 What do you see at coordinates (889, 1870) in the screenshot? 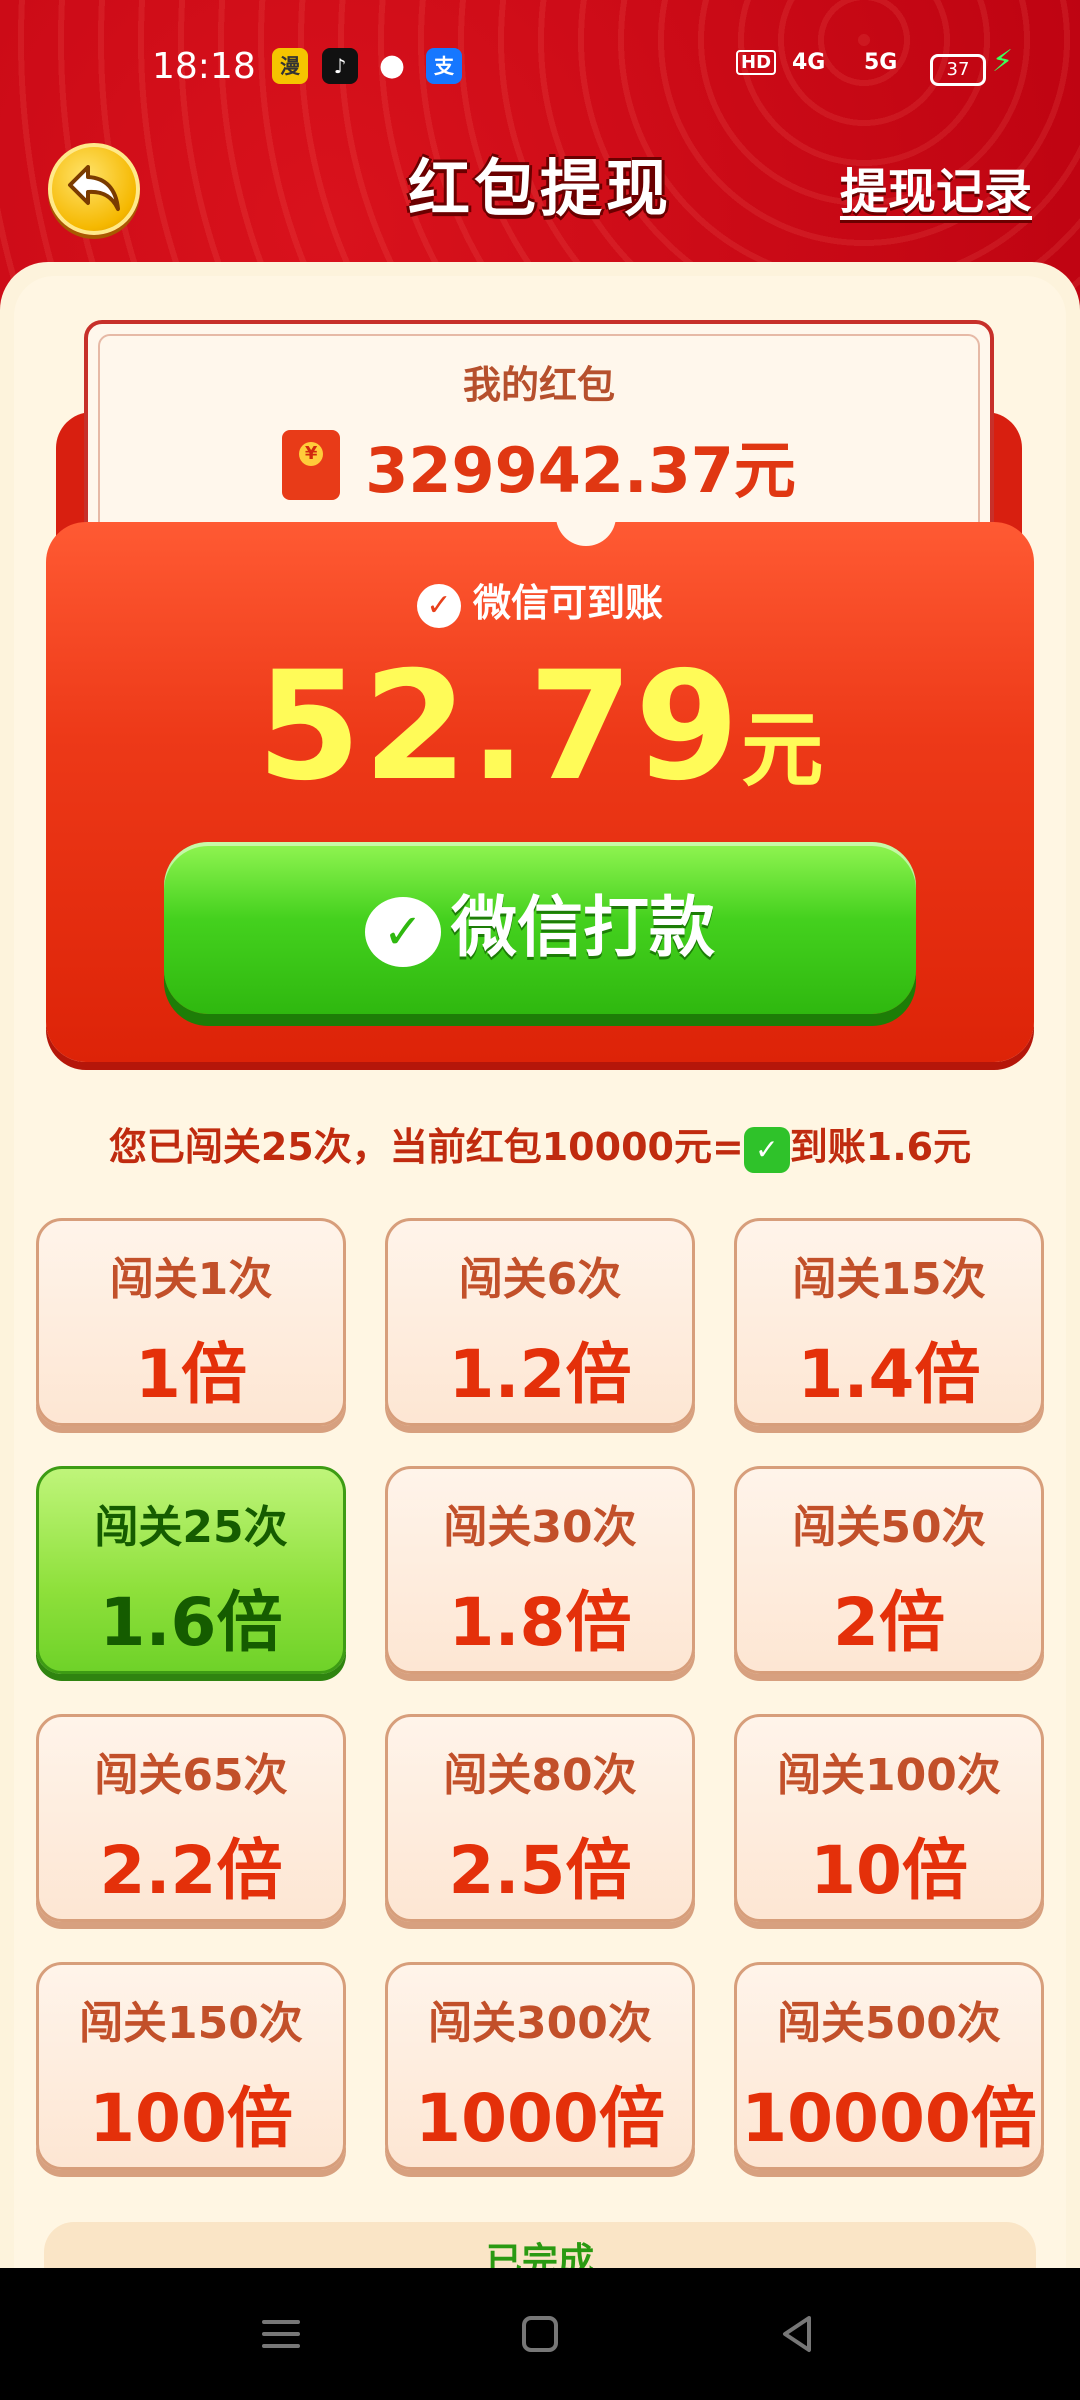
I see `level-multiplier: 10倍` at bounding box center [889, 1870].